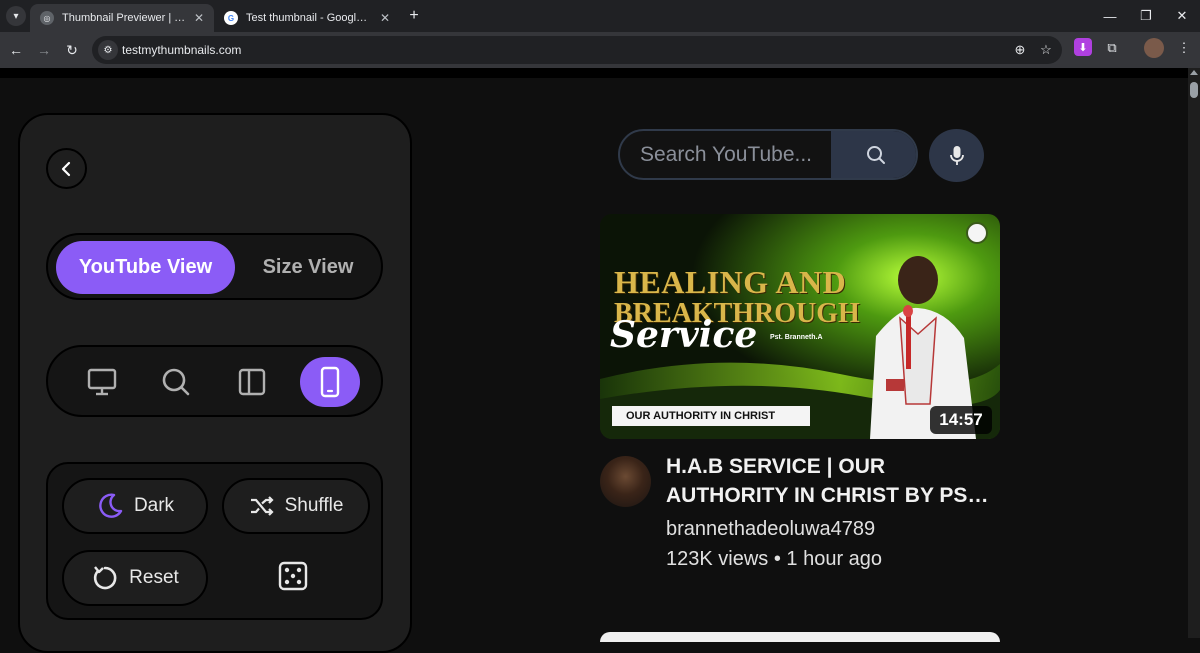  What do you see at coordinates (105, 578) in the screenshot?
I see `reset-icon` at bounding box center [105, 578].